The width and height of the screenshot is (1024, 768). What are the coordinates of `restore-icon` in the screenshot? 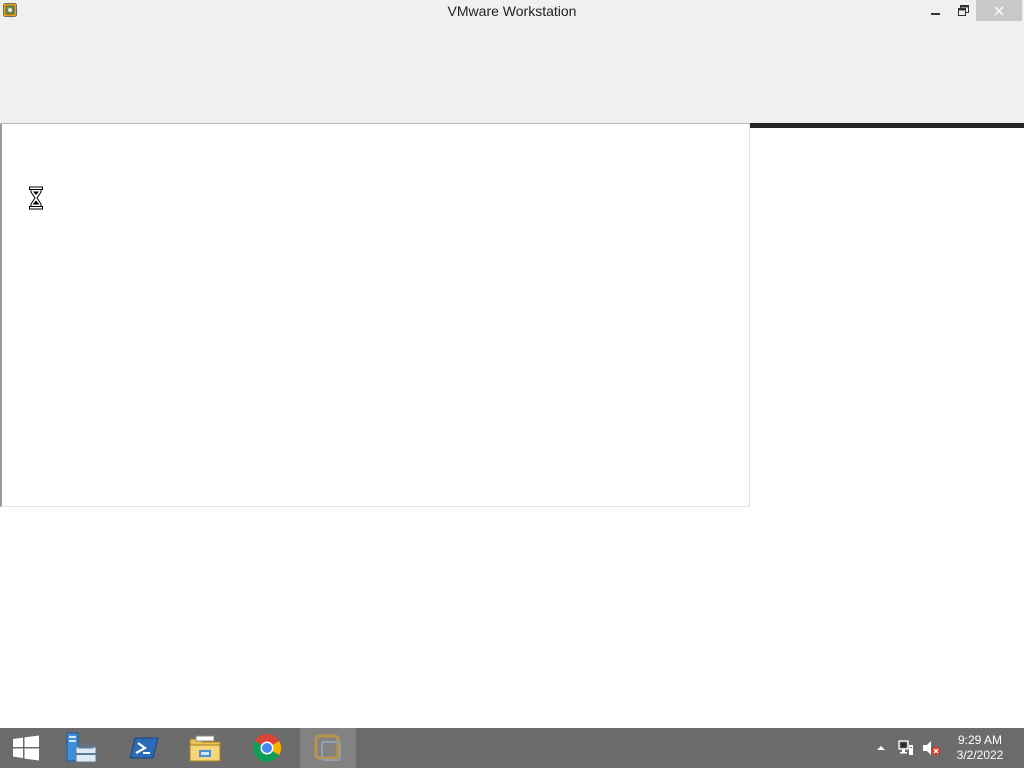 It's located at (963, 10).